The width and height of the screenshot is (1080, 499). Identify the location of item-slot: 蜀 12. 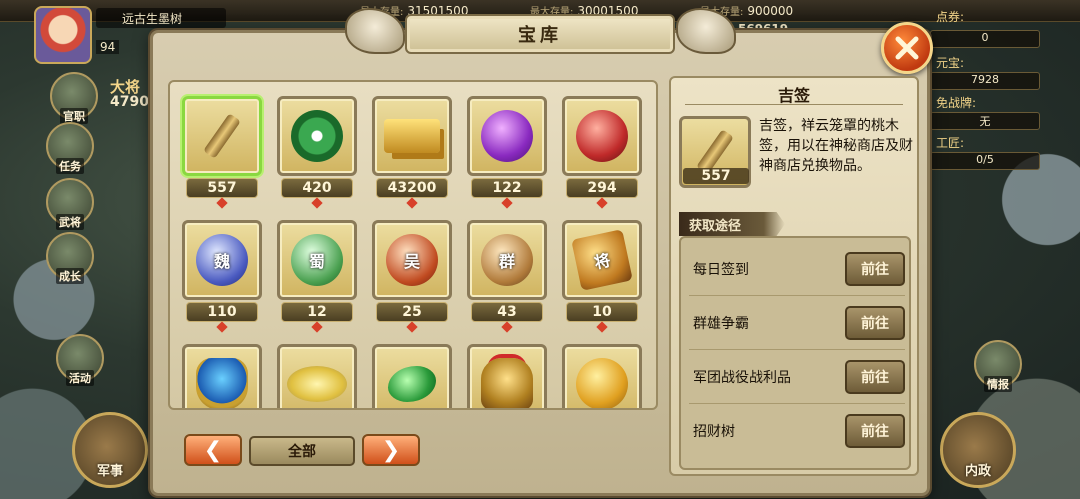
(317, 276).